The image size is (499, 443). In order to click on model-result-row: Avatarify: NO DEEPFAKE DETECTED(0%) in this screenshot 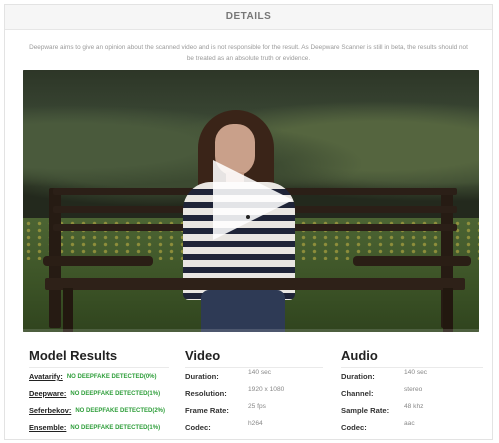, I will do `click(99, 376)`.